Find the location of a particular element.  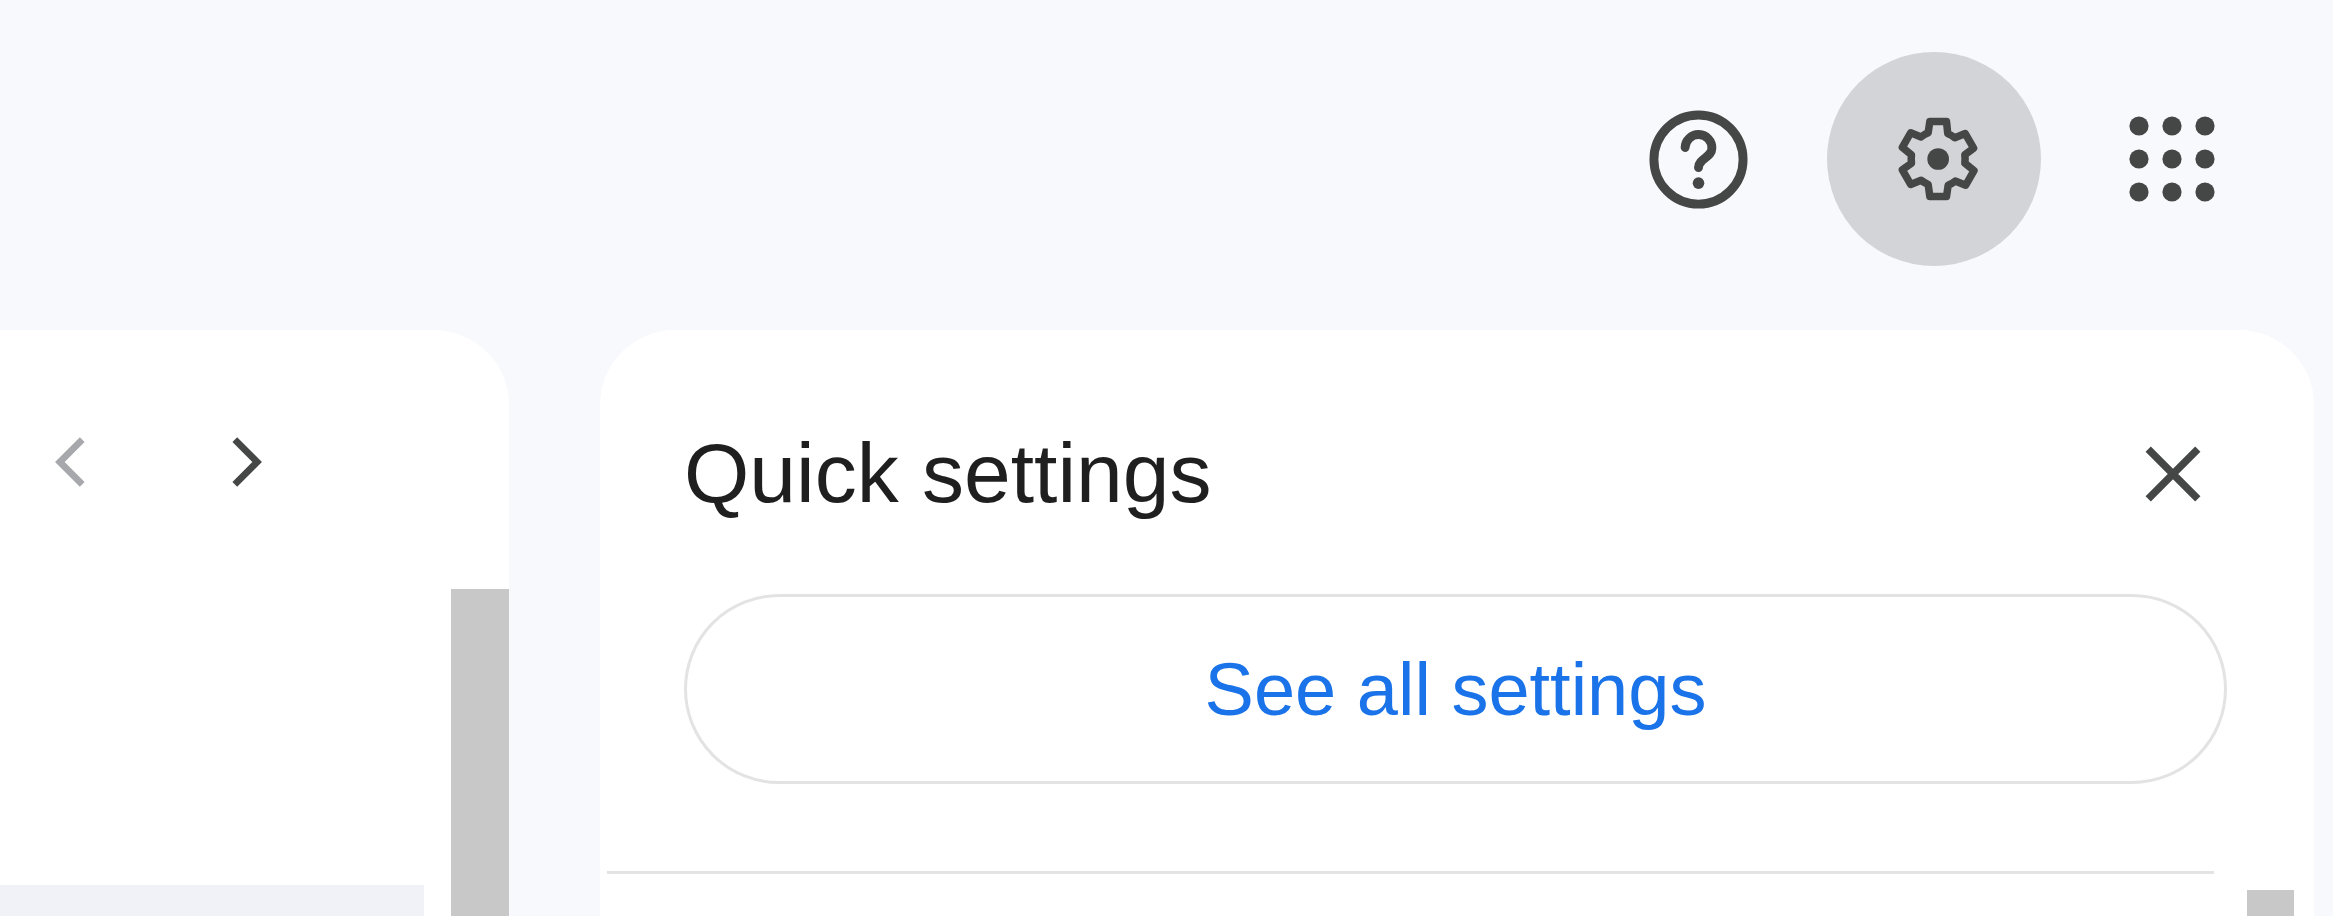

apps-grid-icon is located at coordinates (2172, 159).